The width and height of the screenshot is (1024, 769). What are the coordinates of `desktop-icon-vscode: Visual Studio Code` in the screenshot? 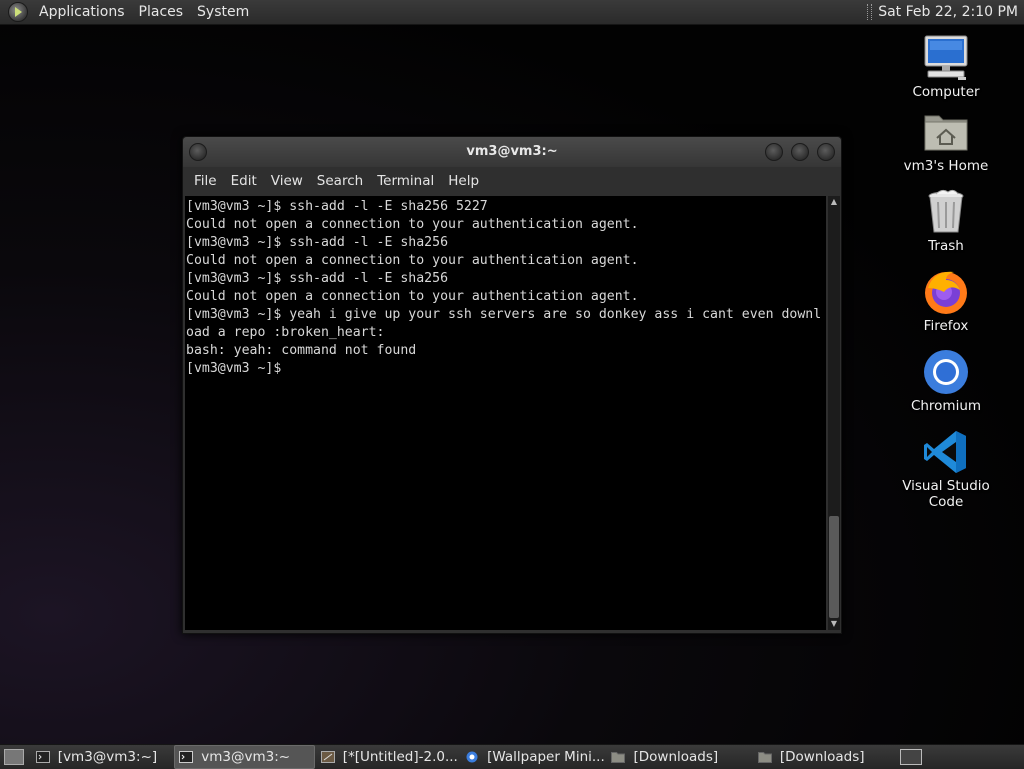 It's located at (946, 469).